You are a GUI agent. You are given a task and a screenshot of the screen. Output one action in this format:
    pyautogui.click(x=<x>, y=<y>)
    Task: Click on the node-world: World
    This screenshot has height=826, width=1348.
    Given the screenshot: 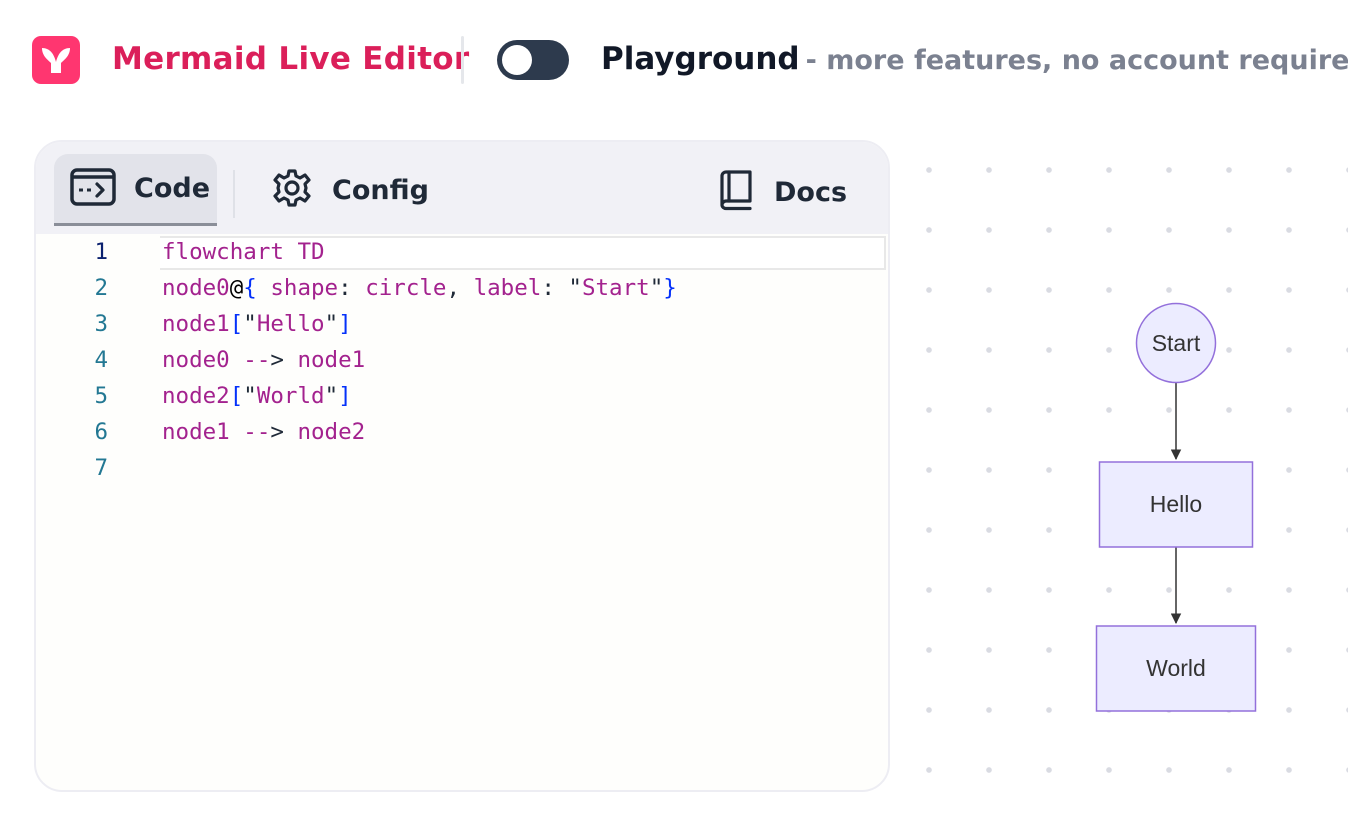 What is the action you would take?
    pyautogui.click(x=1176, y=668)
    